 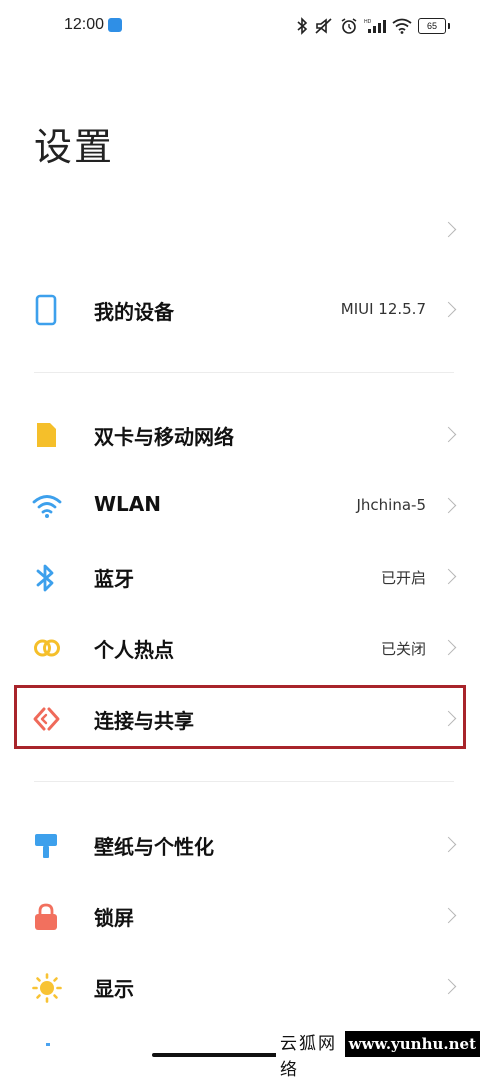 I want to click on status-time: 12:00, so click(x=84, y=24).